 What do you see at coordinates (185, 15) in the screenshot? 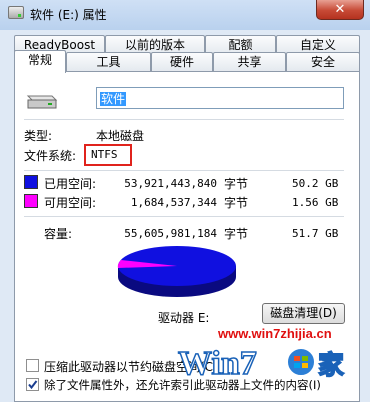
I see `title-bar: 软件 (E:) 属性 ✕` at bounding box center [185, 15].